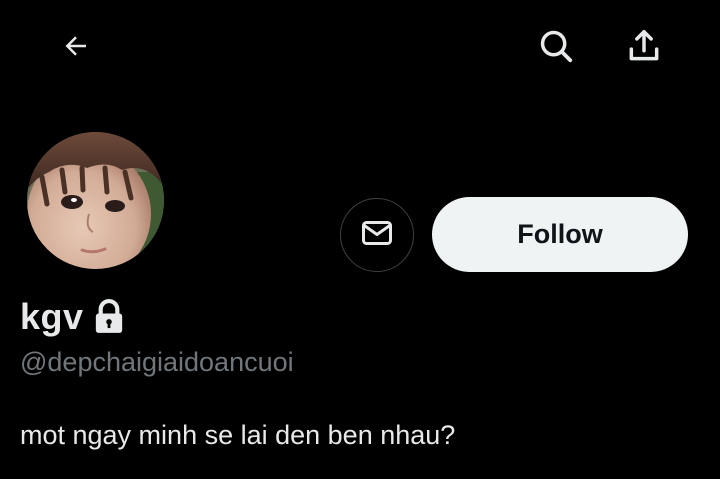 This screenshot has height=479, width=720. I want to click on envelope-icon, so click(377, 235).